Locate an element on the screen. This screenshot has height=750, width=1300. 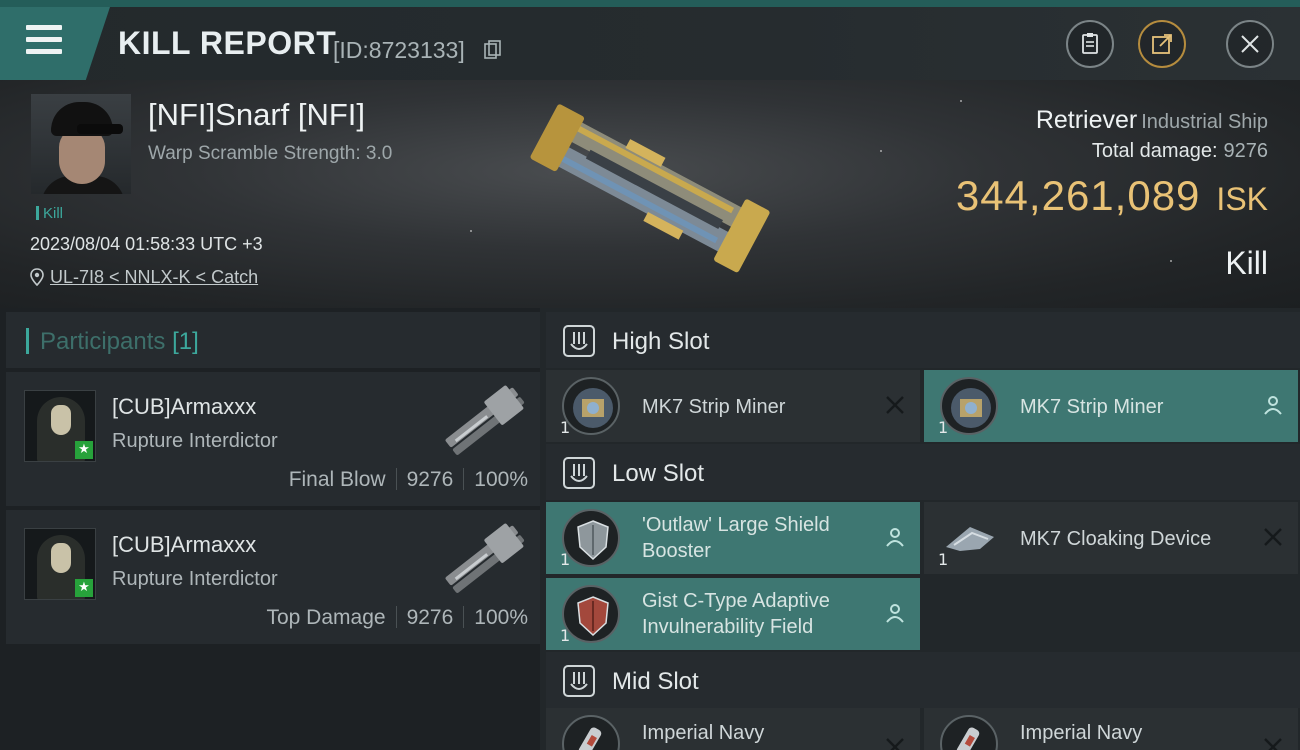
participant-stats: Final Blow 9276 100% is located at coordinates (408, 480).